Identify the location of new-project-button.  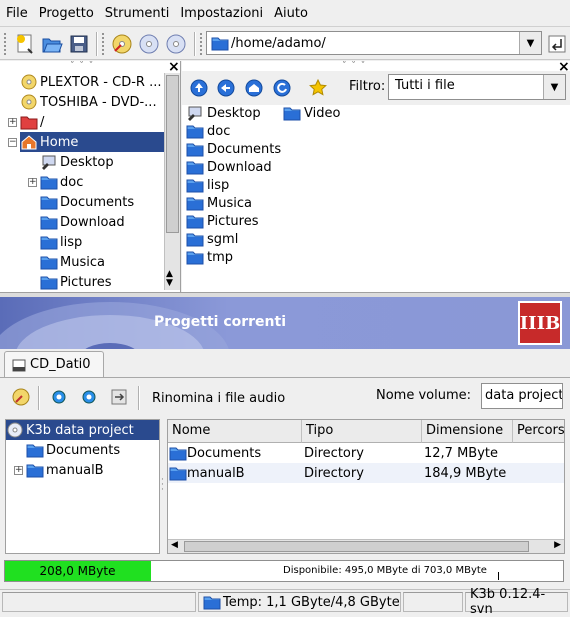
(25, 44).